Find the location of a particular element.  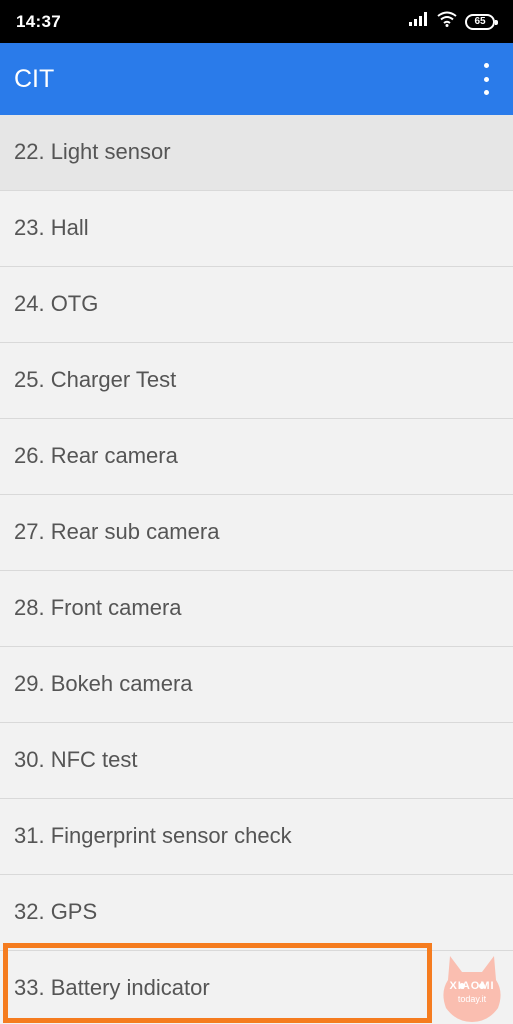

watermark-logo: XIAOMI today.it is located at coordinates (472, 987).